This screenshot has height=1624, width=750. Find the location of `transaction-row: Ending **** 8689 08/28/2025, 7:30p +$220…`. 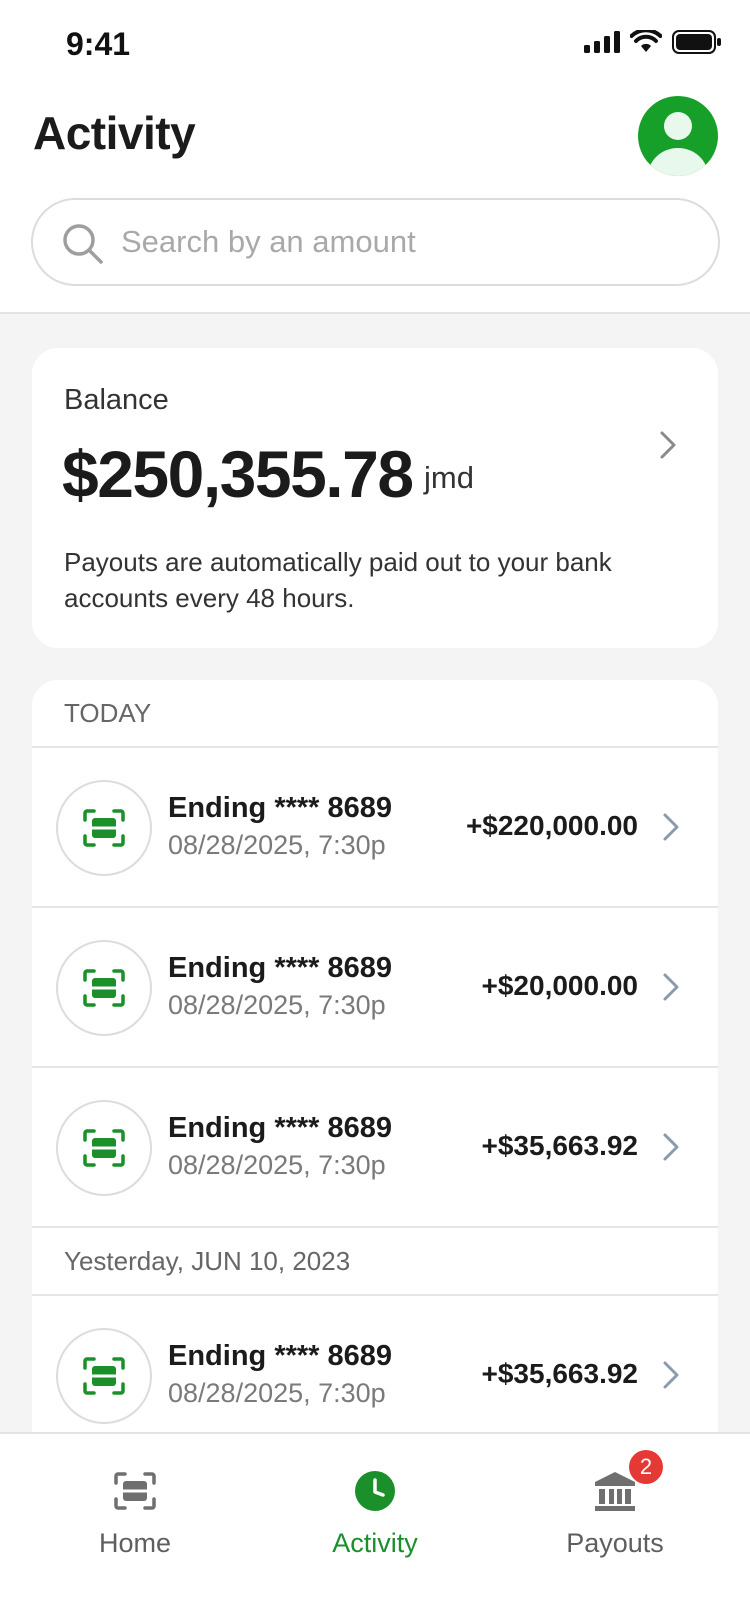

transaction-row: Ending **** 8689 08/28/2025, 7:30p +$220… is located at coordinates (375, 828).